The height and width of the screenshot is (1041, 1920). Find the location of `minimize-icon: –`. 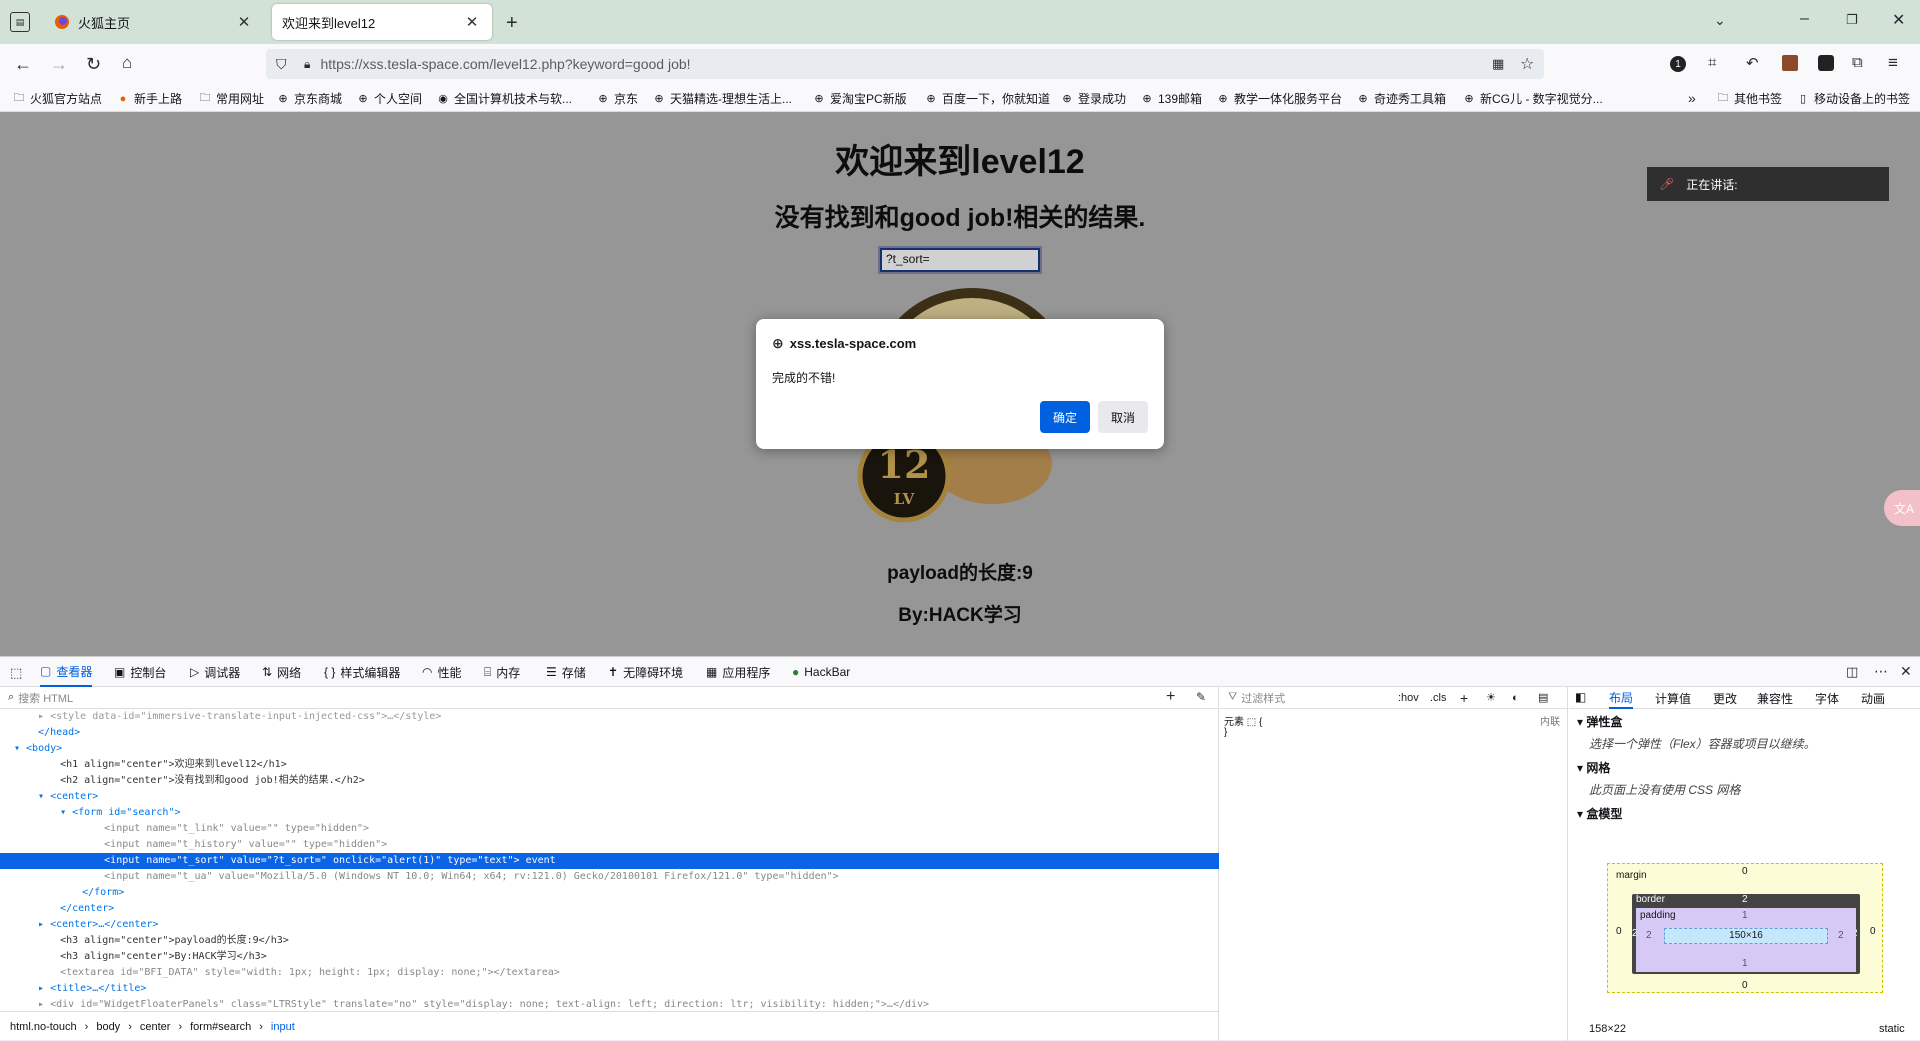

minimize-icon: – is located at coordinates (1804, 19).